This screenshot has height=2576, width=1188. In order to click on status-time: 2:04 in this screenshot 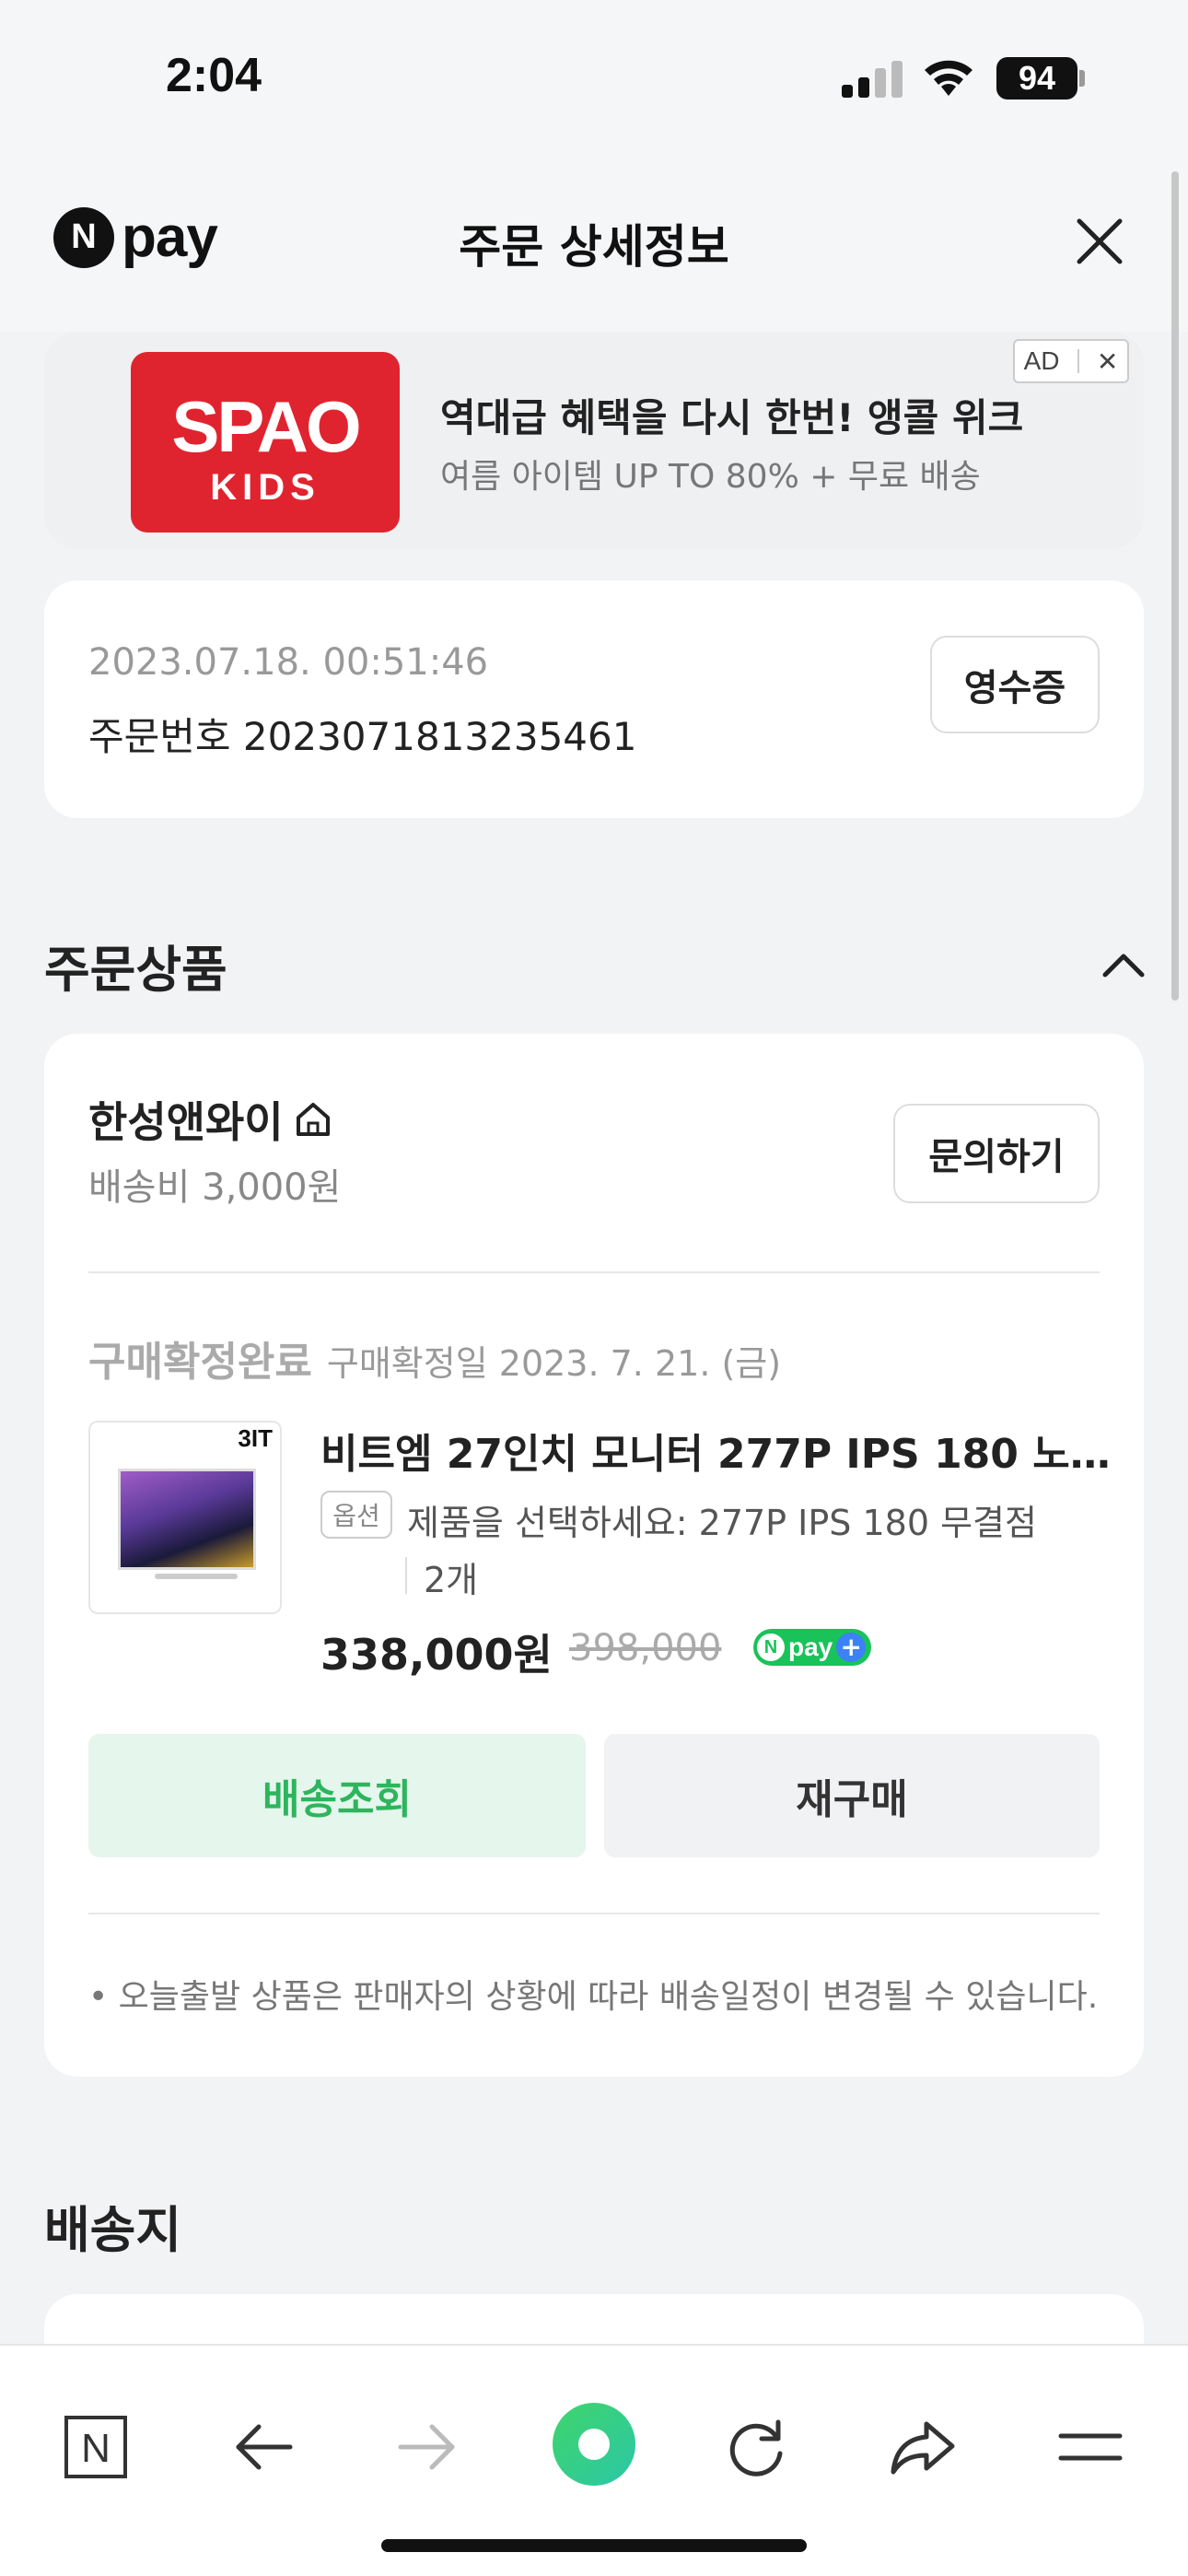, I will do `click(214, 75)`.